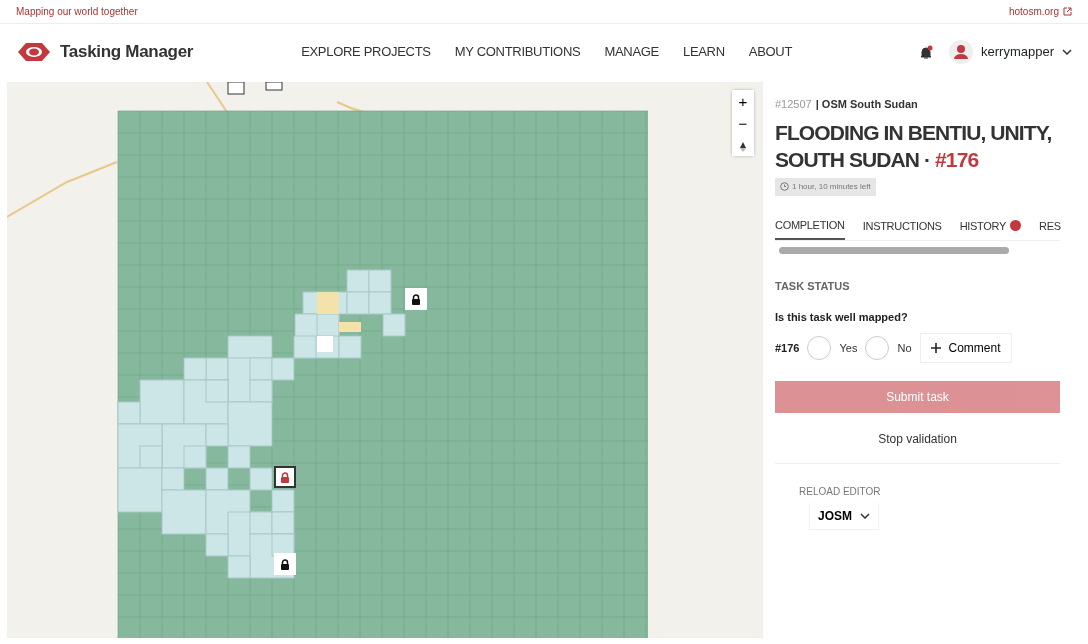  What do you see at coordinates (34, 52) in the screenshot?
I see `logo-icon` at bounding box center [34, 52].